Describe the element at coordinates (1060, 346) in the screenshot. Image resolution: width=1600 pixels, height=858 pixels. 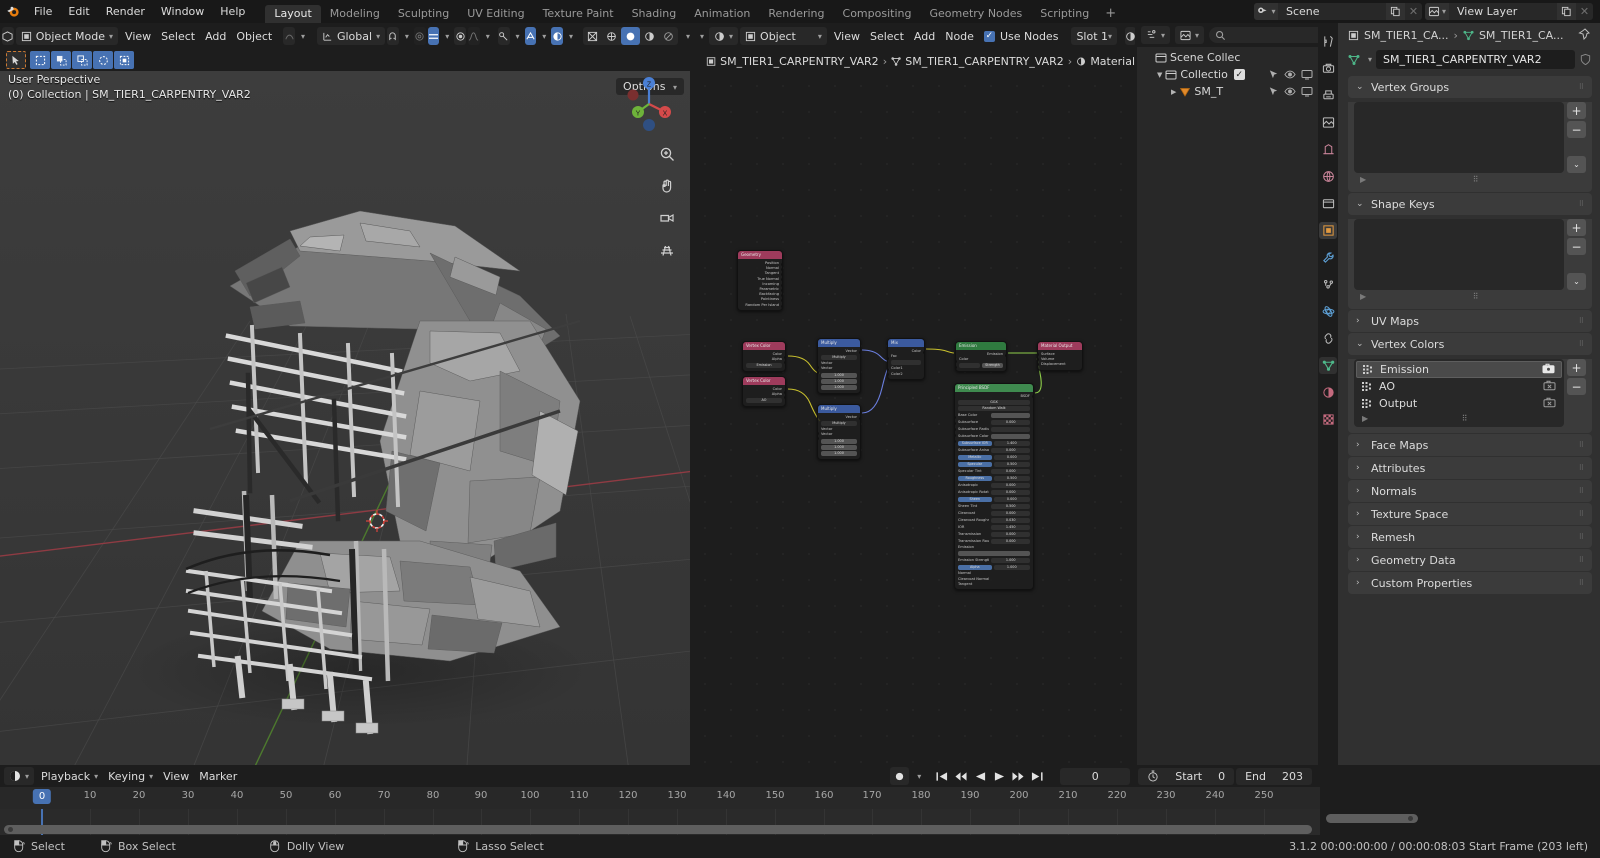
I see `node-header: Material Output` at that location.